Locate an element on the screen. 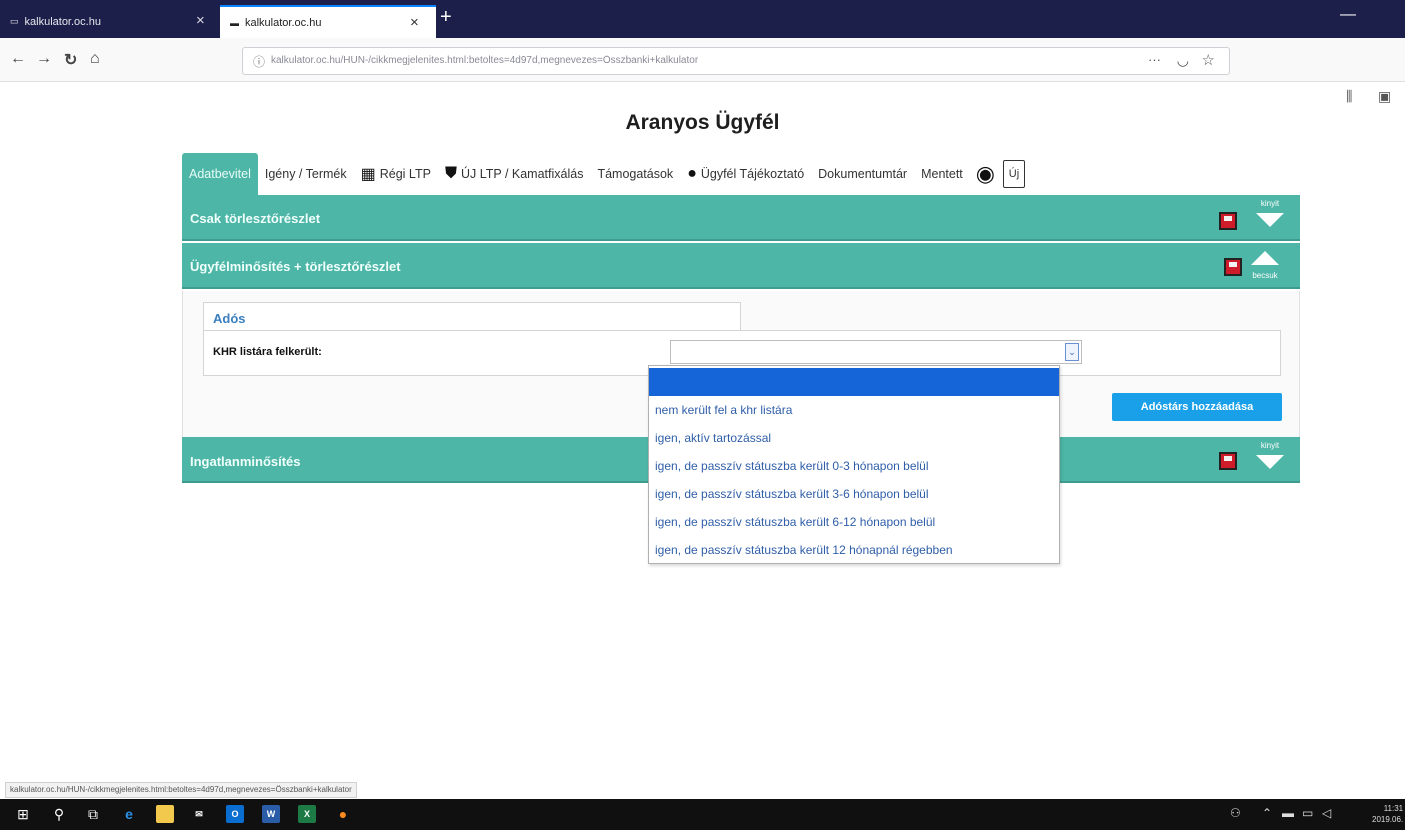 This screenshot has height=830, width=1405. people-icon: ⚇ is located at coordinates (1235, 813).